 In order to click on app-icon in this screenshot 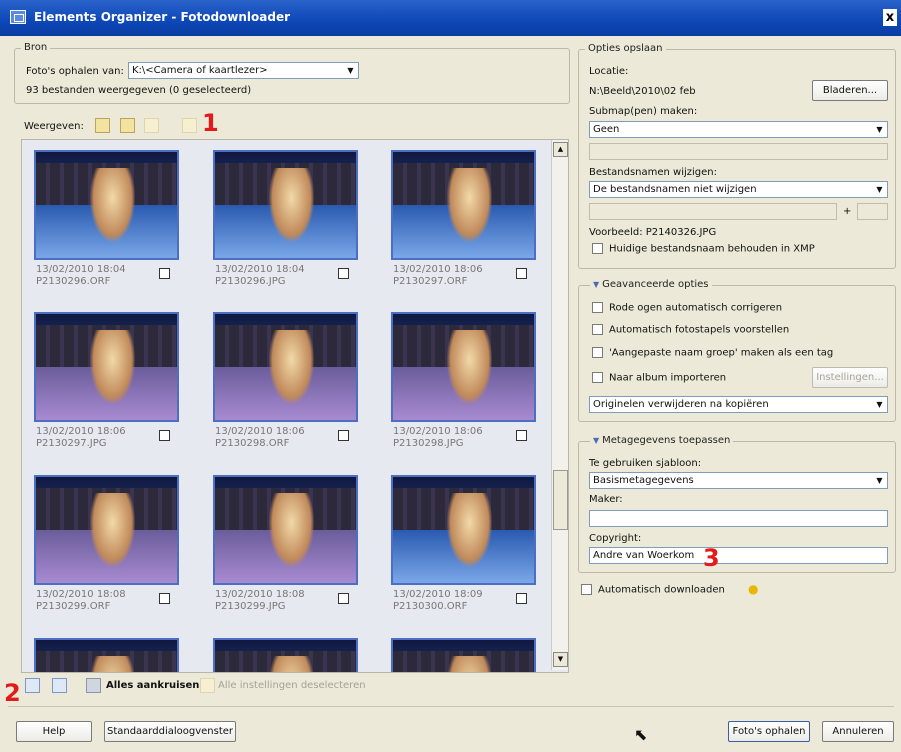, I will do `click(18, 17)`.